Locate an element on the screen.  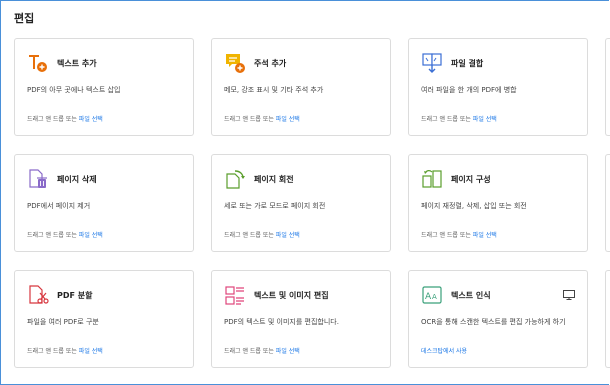
card-title: 텍스트 인식 is located at coordinates (471, 295).